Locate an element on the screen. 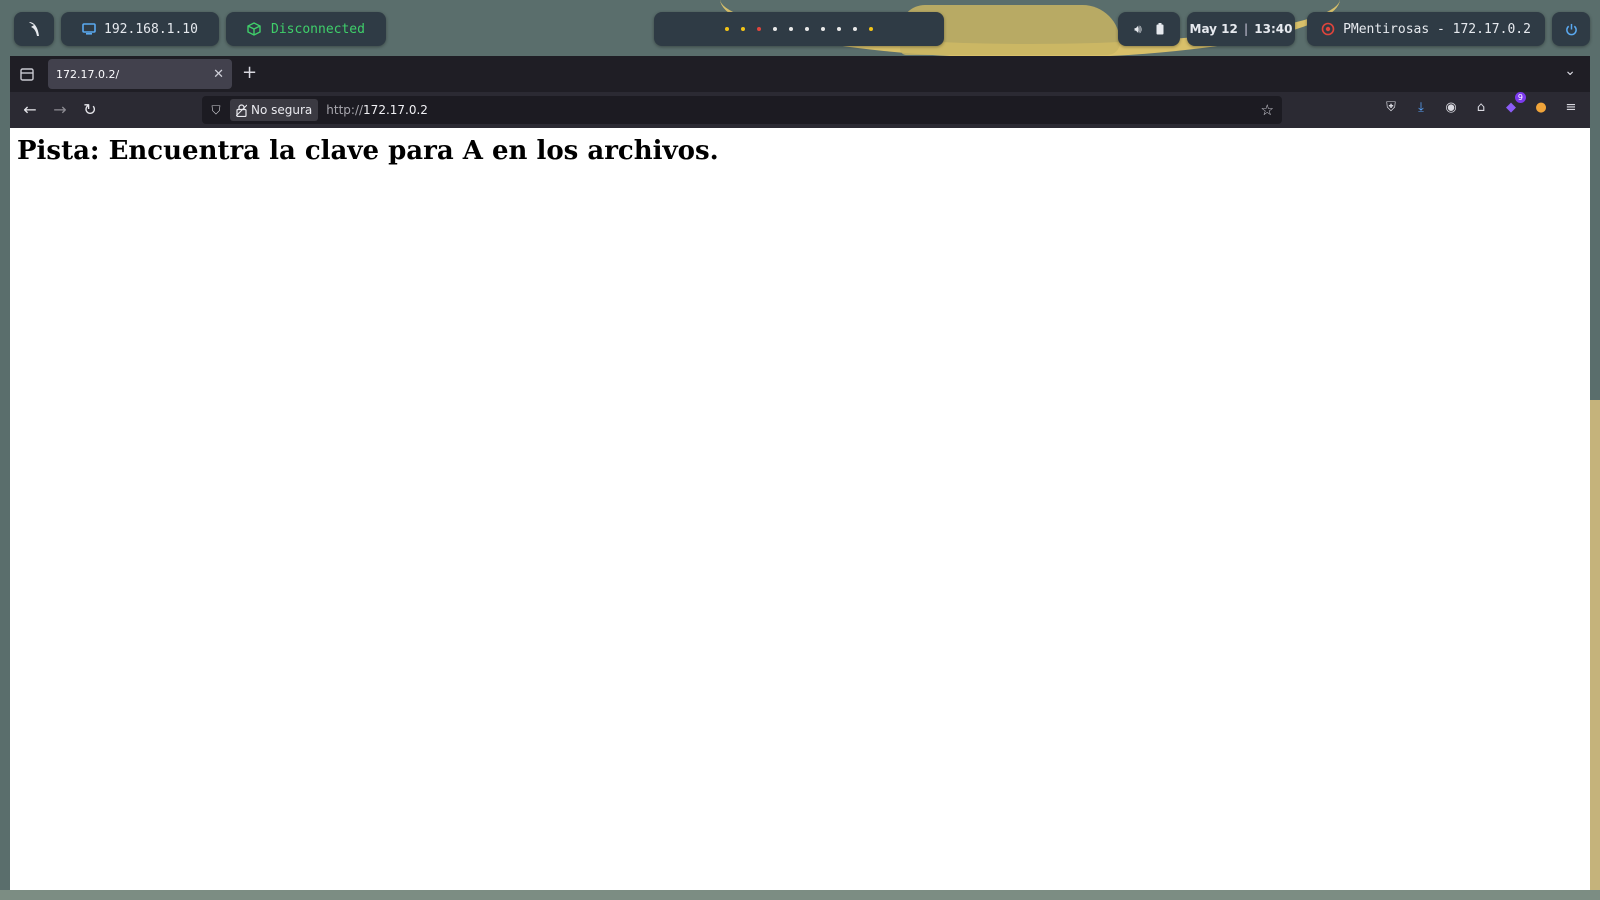 The height and width of the screenshot is (900, 1600). workspace-switcher is located at coordinates (799, 29).